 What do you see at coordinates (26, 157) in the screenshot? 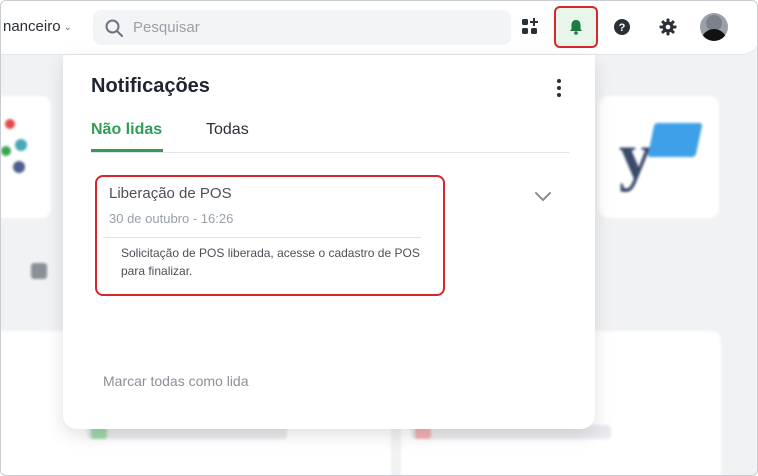
I see `bg-card-left` at bounding box center [26, 157].